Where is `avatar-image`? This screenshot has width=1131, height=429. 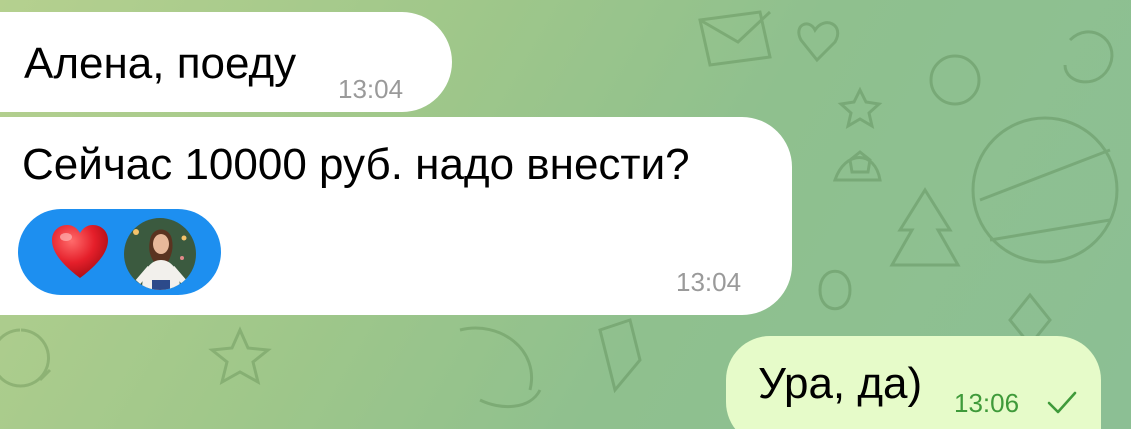
avatar-image is located at coordinates (160, 254).